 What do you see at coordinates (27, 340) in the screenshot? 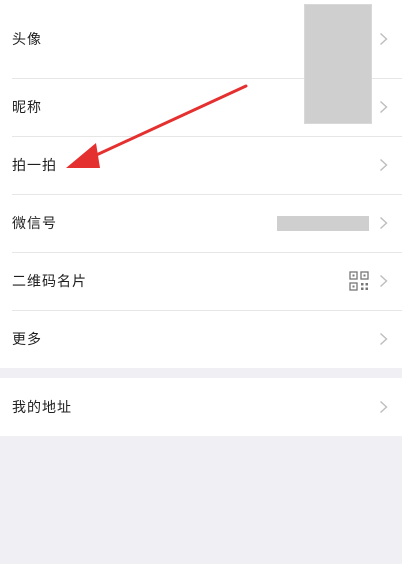
I see `row-more-label: 更多` at bounding box center [27, 340].